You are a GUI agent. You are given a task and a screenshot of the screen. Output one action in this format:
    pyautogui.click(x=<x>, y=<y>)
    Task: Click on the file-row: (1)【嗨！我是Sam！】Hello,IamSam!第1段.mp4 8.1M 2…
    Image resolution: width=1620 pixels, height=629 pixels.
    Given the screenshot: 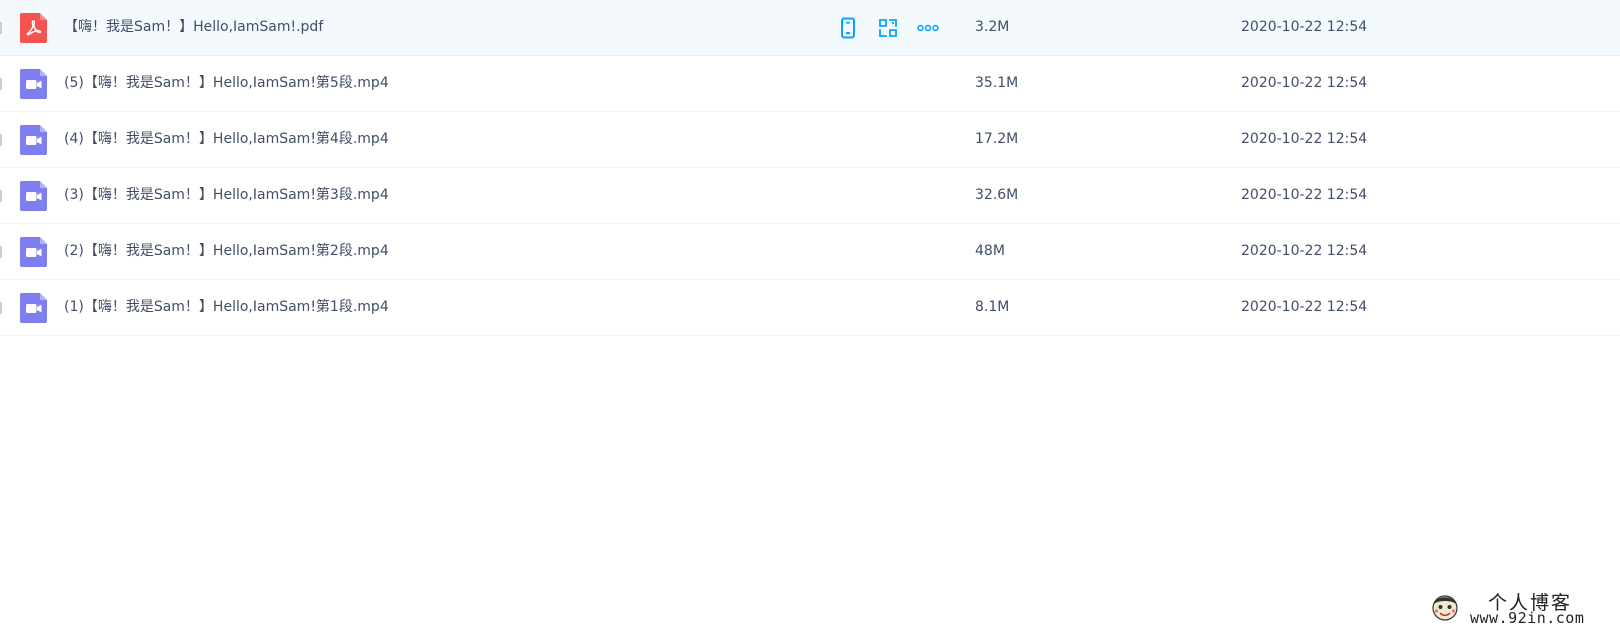 What is the action you would take?
    pyautogui.click(x=810, y=308)
    